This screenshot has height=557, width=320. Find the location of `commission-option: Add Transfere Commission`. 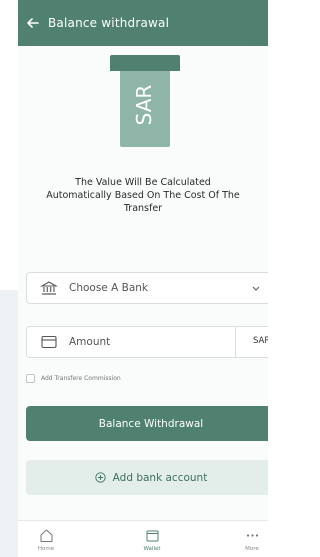

commission-option: Add Transfere Commission is located at coordinates (73, 378).